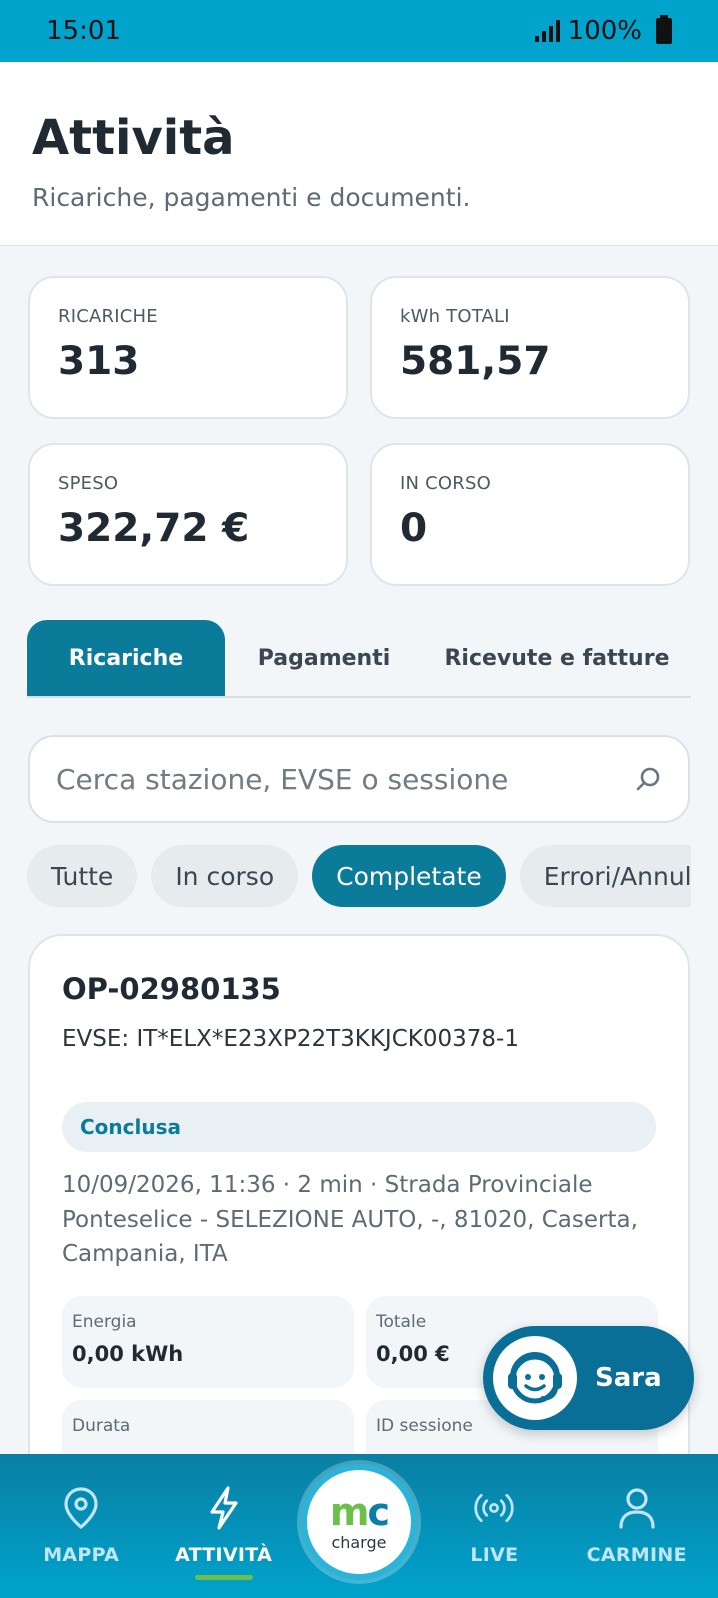  Describe the element at coordinates (81, 1508) in the screenshot. I see `map-pin-icon` at that location.